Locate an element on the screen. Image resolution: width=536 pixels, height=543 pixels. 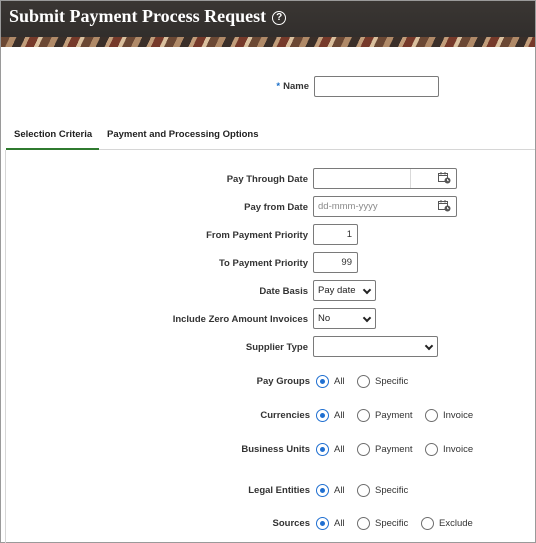
date-basis-label: Date Basis is located at coordinates (283, 291).